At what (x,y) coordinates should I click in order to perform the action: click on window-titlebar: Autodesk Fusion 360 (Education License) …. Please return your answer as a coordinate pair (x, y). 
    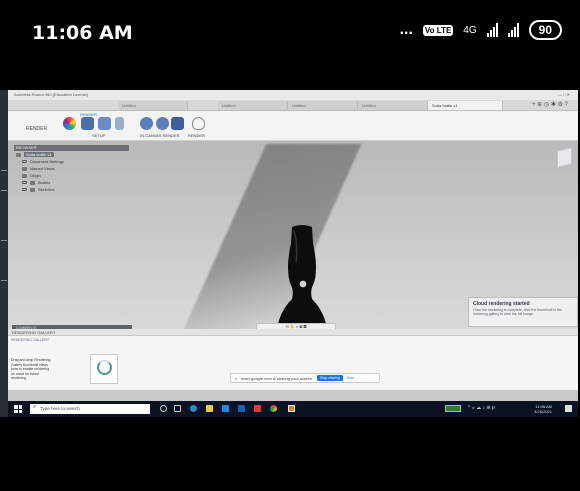
    Looking at the image, I should click on (293, 95).